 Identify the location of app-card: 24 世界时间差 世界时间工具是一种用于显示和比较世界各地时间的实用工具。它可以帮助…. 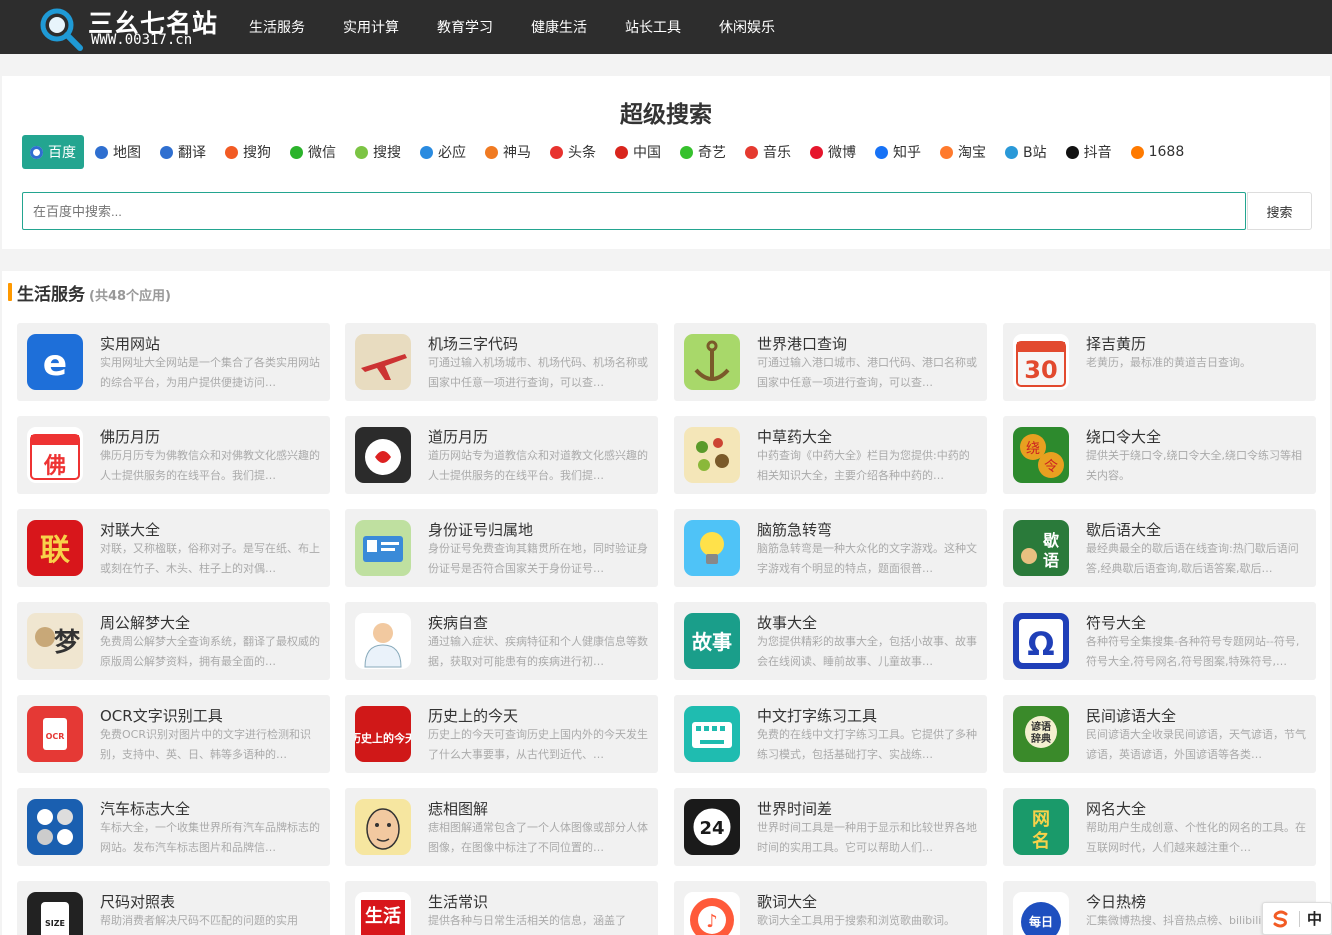
(830, 827).